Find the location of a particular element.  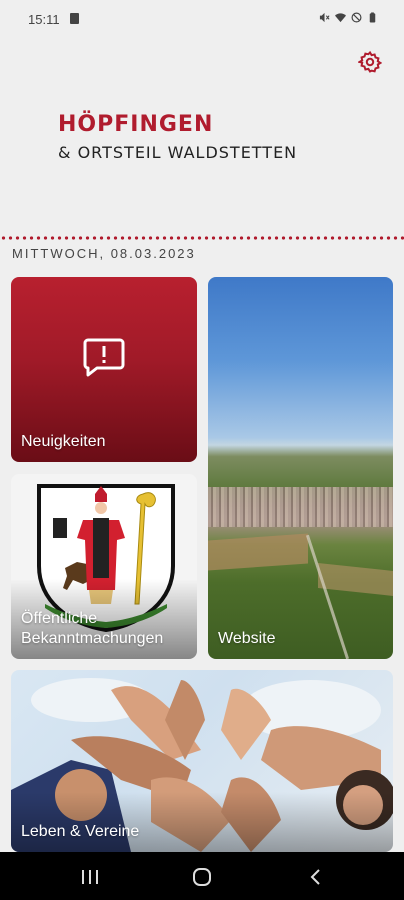

aerial-town-image is located at coordinates (300, 507).